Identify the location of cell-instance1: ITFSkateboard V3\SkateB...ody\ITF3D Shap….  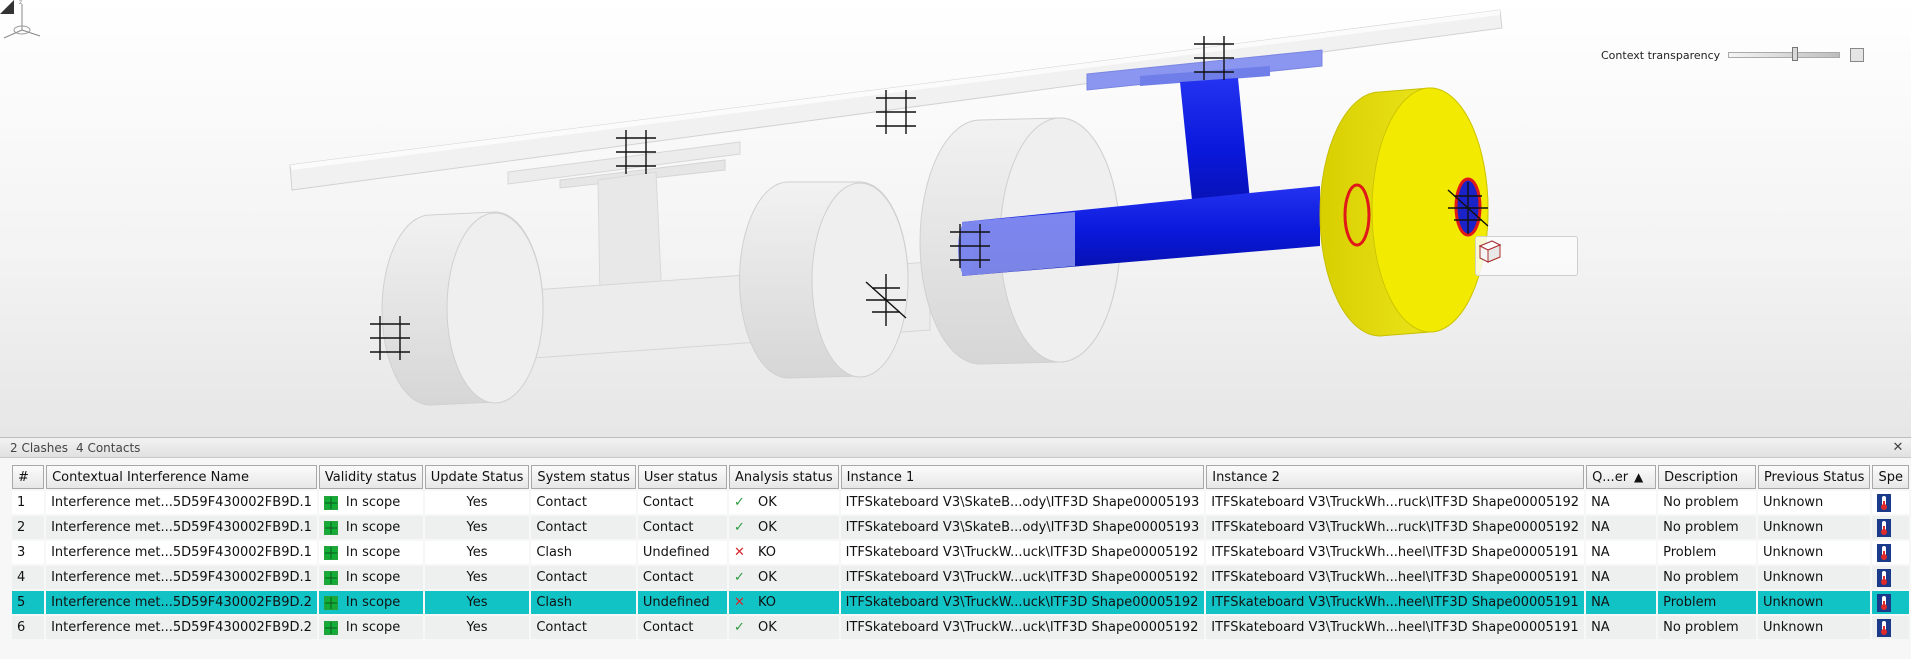
(1022, 527).